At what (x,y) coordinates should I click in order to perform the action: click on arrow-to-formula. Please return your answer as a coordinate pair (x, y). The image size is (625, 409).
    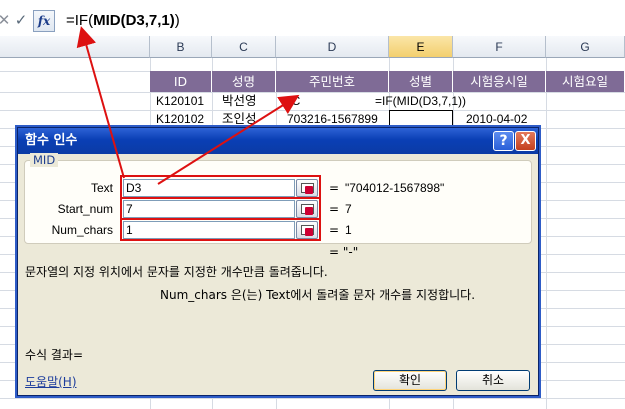
    Looking at the image, I should click on (100, 102).